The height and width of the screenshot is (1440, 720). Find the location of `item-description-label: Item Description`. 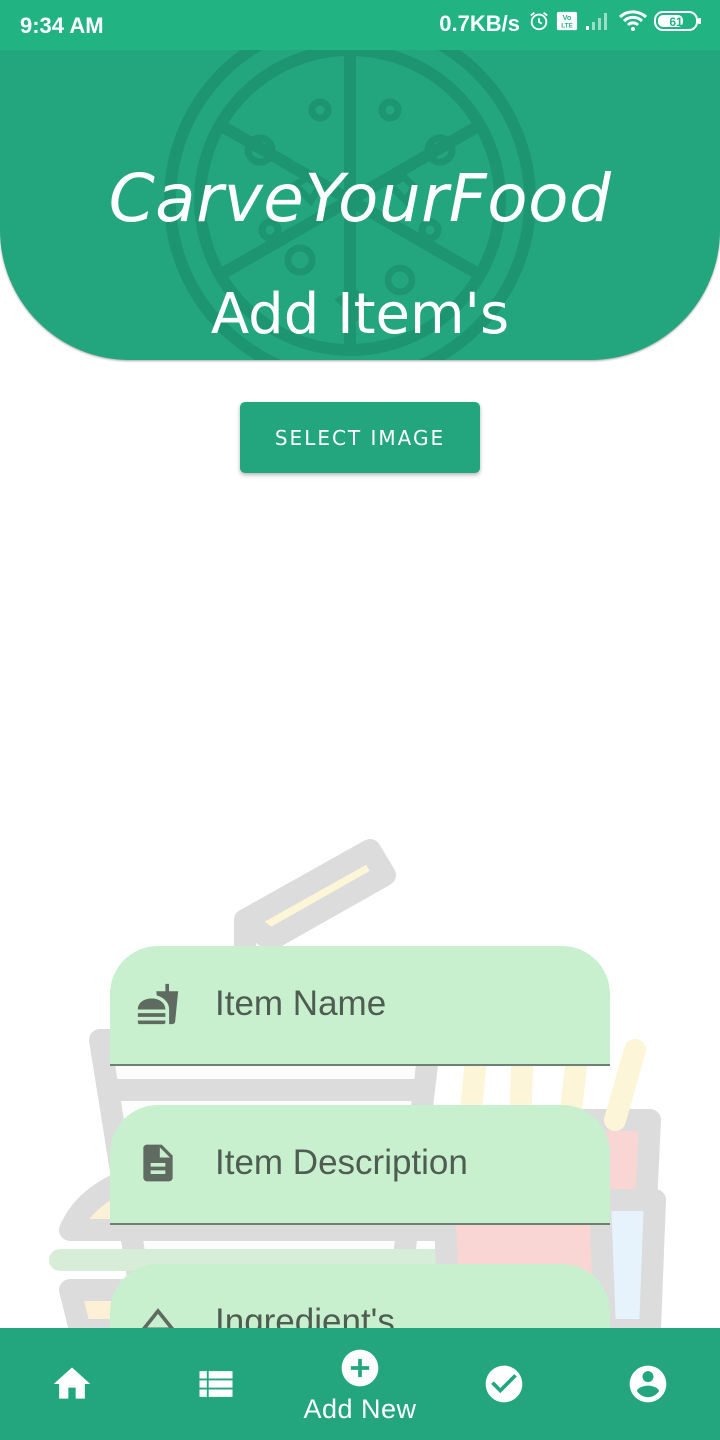

item-description-label: Item Description is located at coordinates (341, 1162).